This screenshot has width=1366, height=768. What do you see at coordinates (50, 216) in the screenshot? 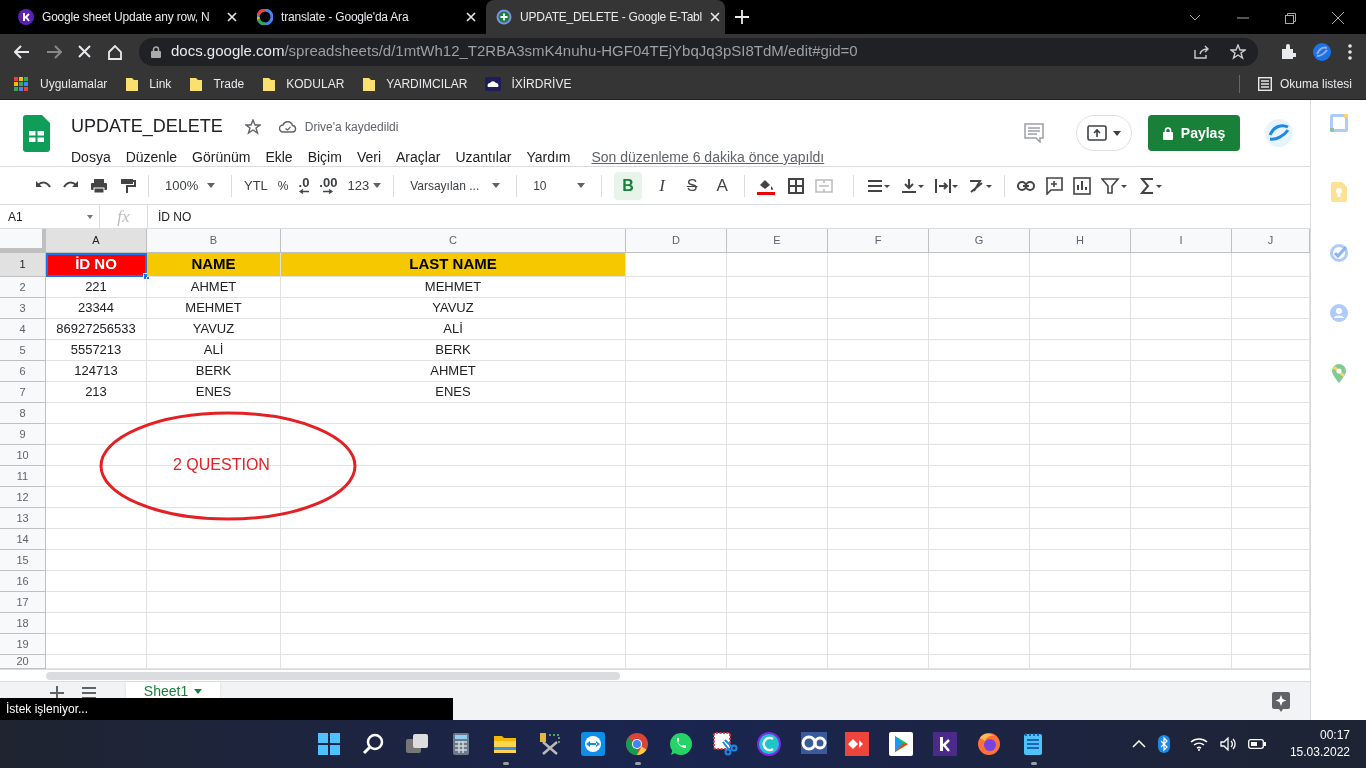
I see `name-box: A1` at bounding box center [50, 216].